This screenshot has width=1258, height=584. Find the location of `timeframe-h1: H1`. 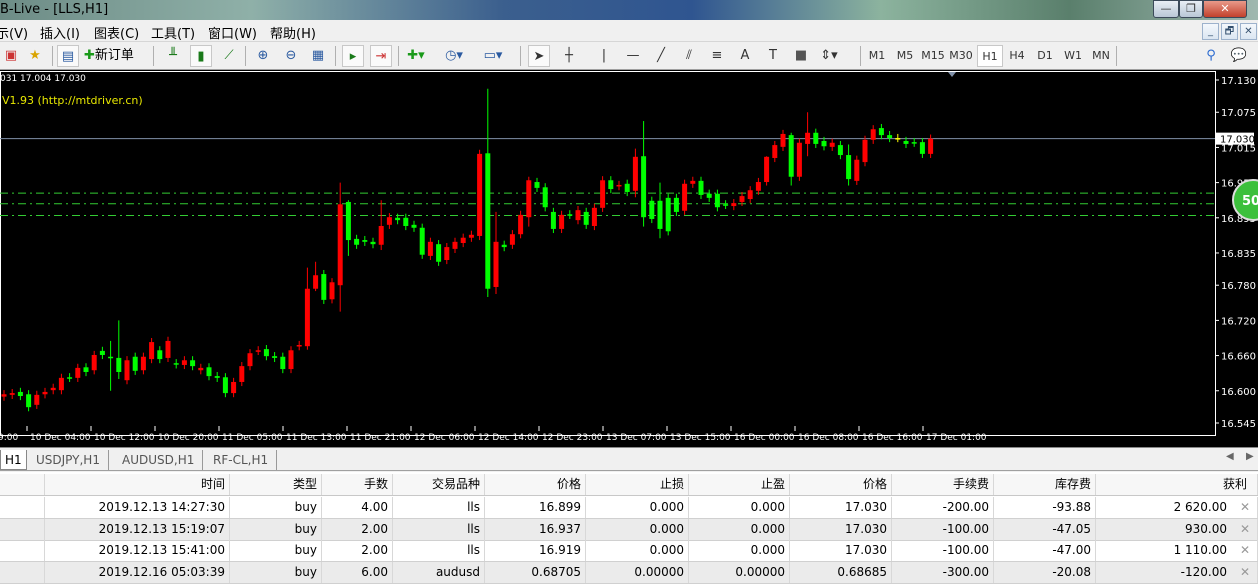

timeframe-h1: H1 is located at coordinates (990, 56).